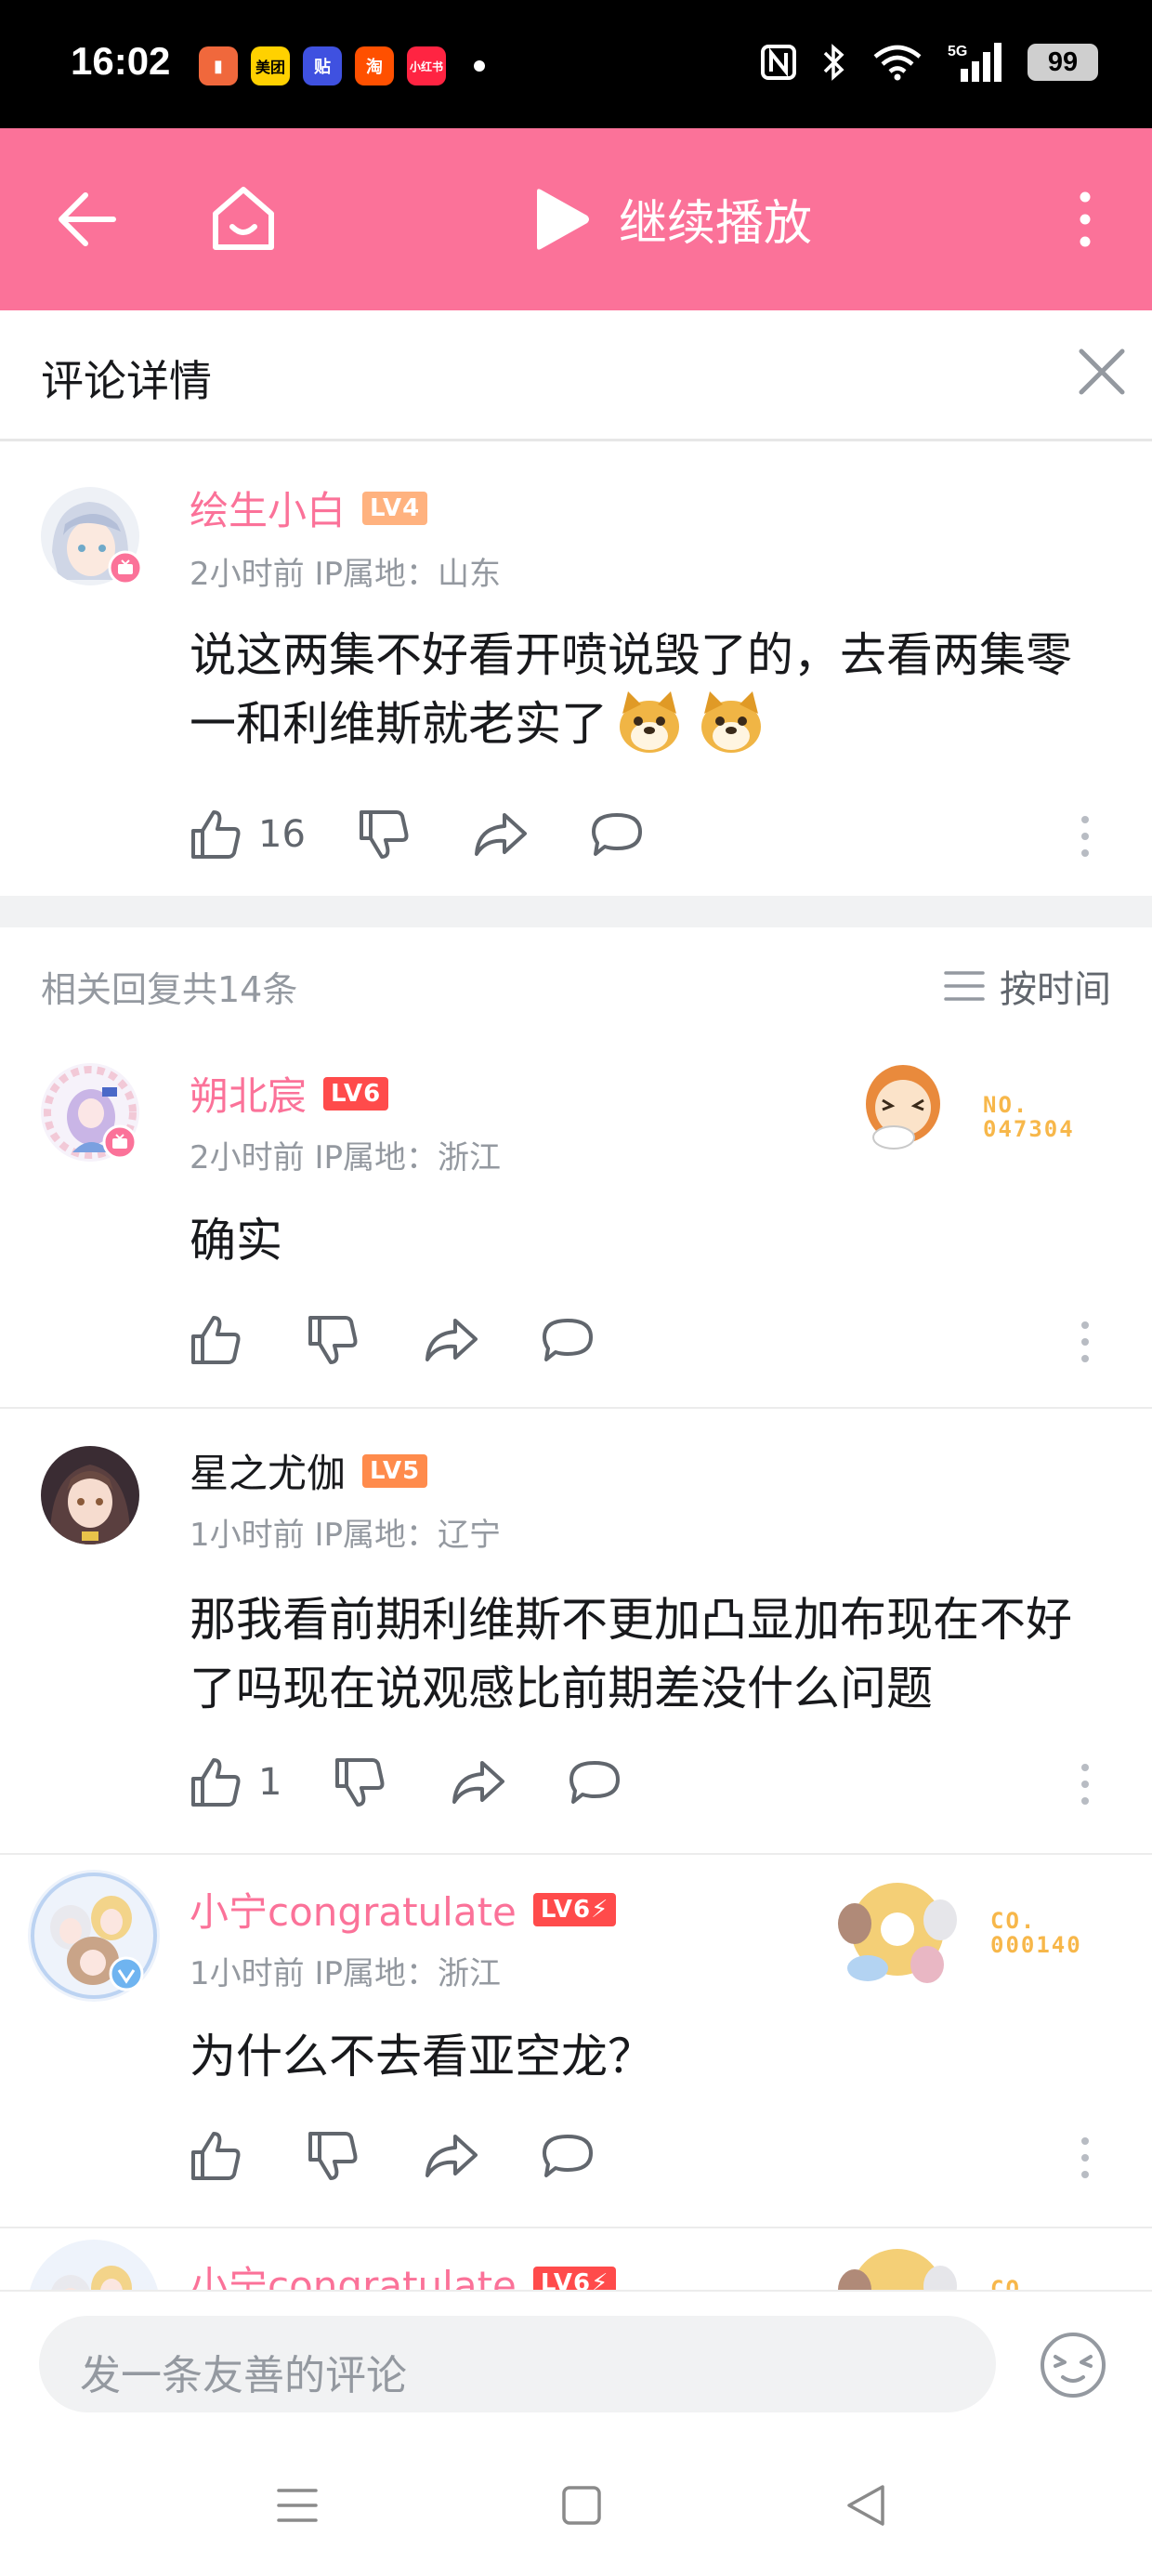 The image size is (1152, 2576). Describe the element at coordinates (422, 2056) in the screenshot. I see `comment-text: 为什么不去看亚空龙？` at that location.